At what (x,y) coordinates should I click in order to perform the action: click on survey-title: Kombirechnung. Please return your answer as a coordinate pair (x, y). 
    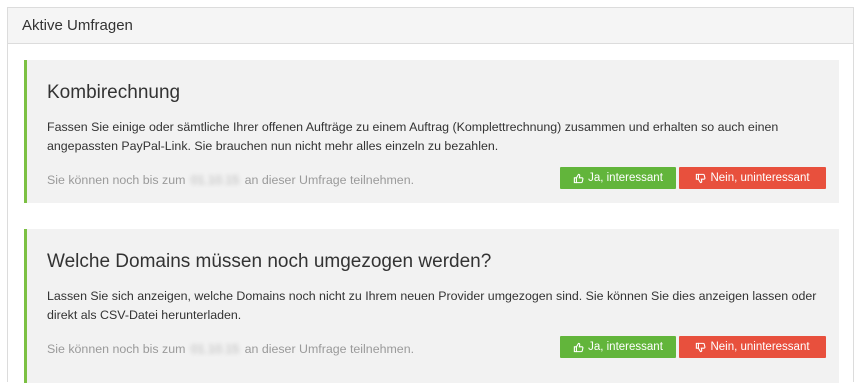
    Looking at the image, I should click on (114, 92).